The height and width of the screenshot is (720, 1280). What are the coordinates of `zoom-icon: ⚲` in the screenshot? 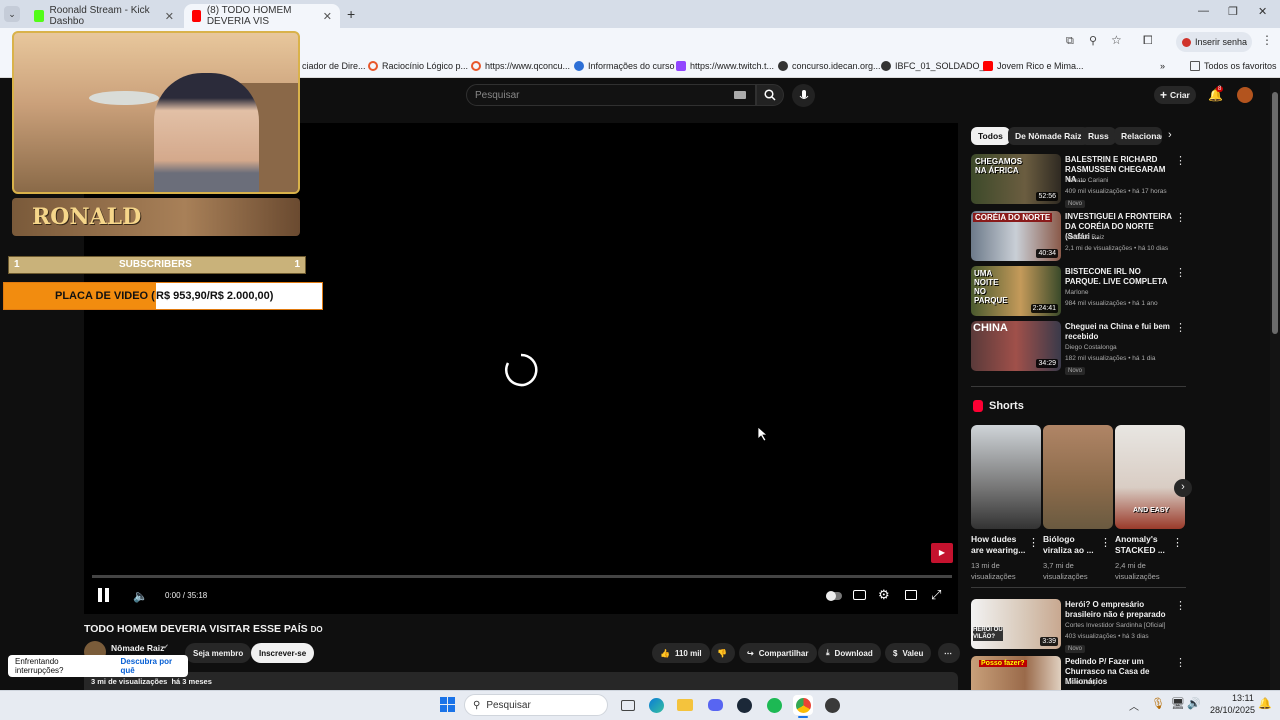 It's located at (1093, 40).